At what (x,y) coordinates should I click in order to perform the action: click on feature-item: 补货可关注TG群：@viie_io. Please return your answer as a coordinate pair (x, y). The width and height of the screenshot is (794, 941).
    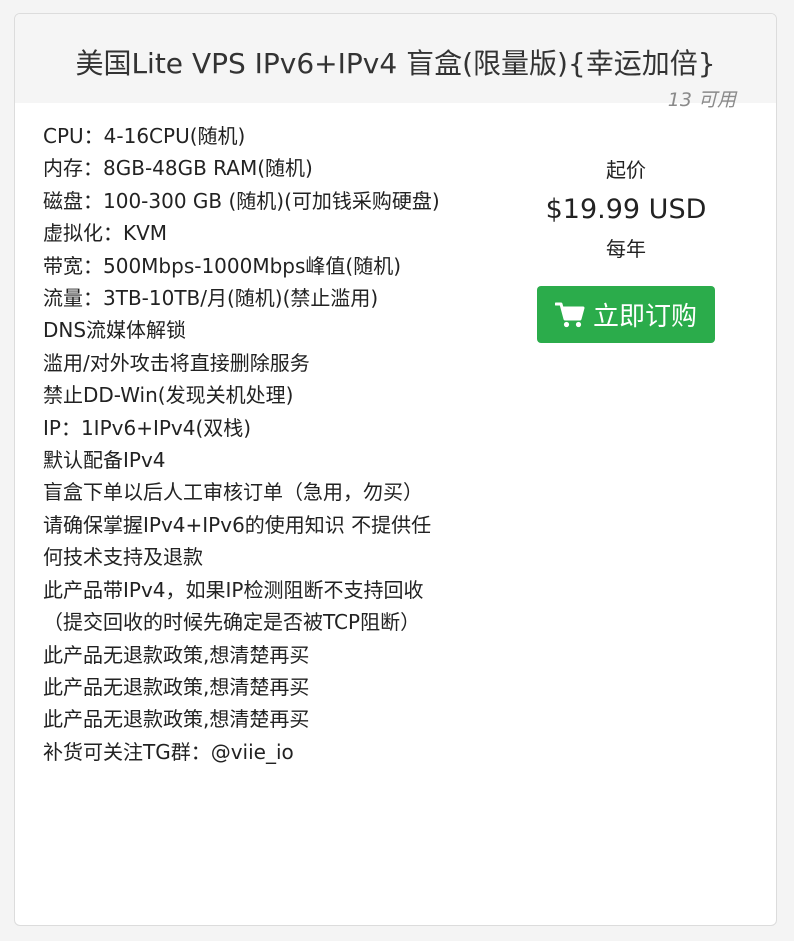
    Looking at the image, I should click on (168, 751).